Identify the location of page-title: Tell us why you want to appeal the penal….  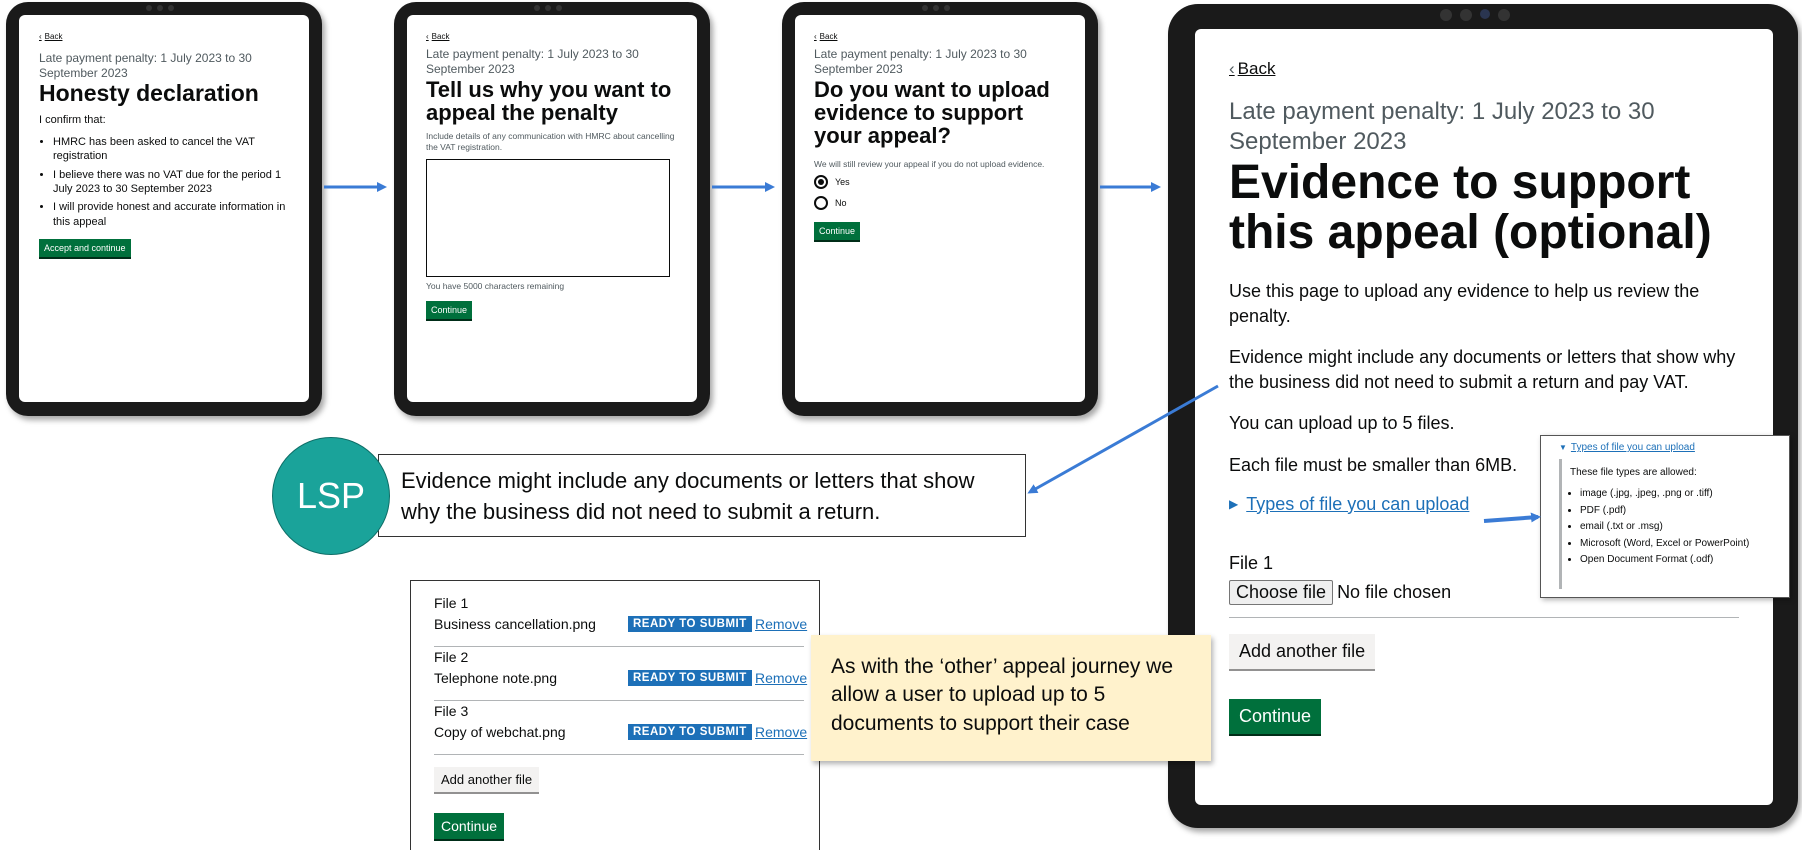
(549, 101).